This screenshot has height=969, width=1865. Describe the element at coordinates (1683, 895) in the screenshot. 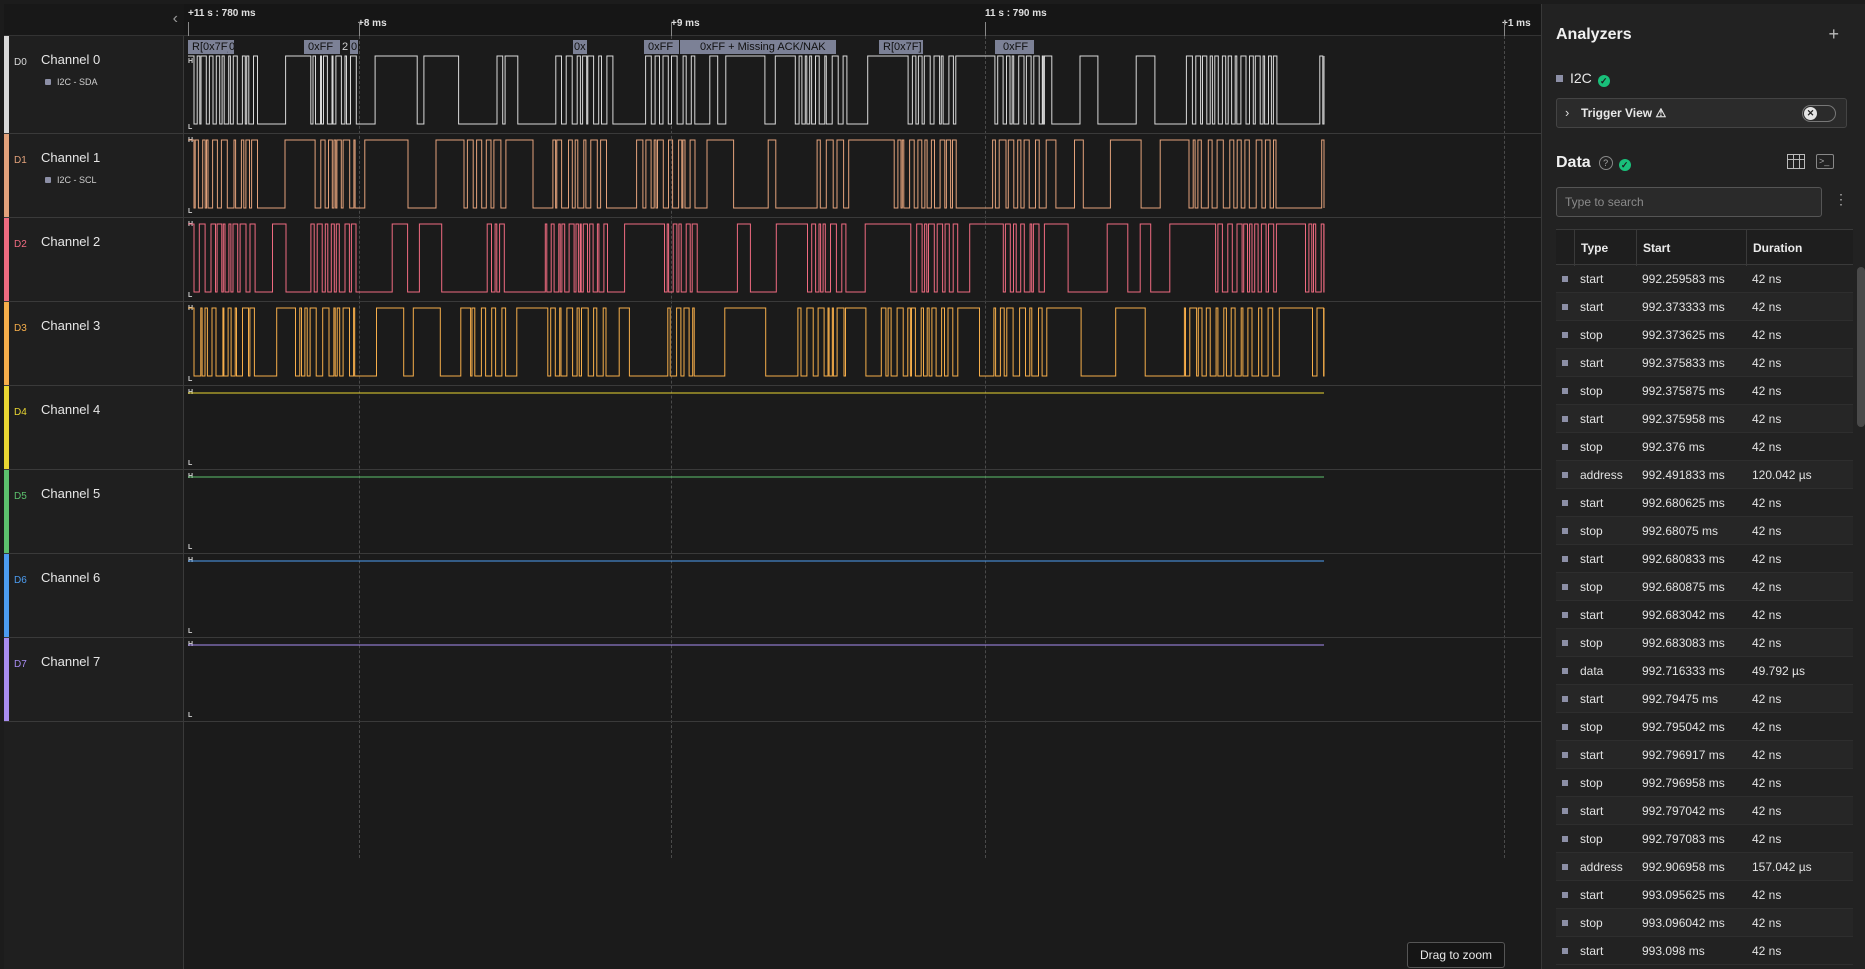

I see `cell-start: 993.095625 ms` at that location.